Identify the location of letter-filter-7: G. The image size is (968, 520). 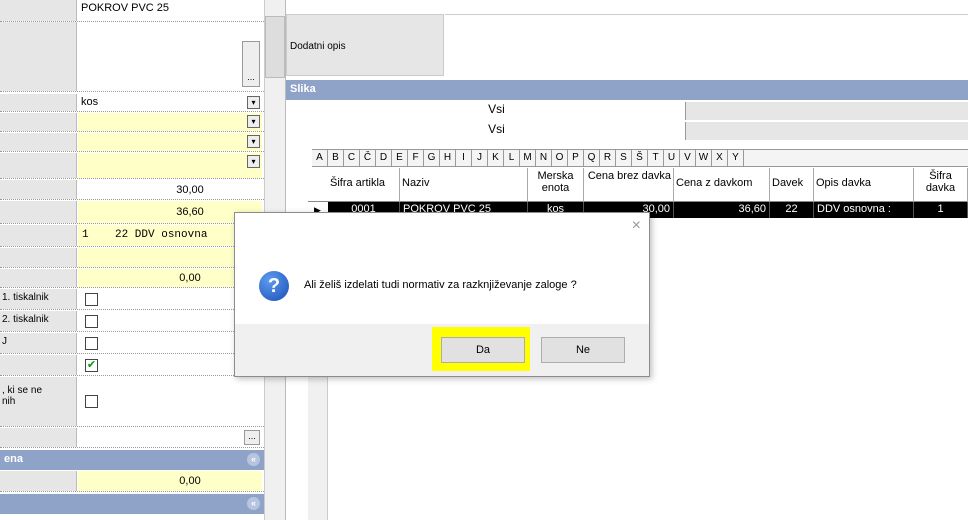
(432, 158).